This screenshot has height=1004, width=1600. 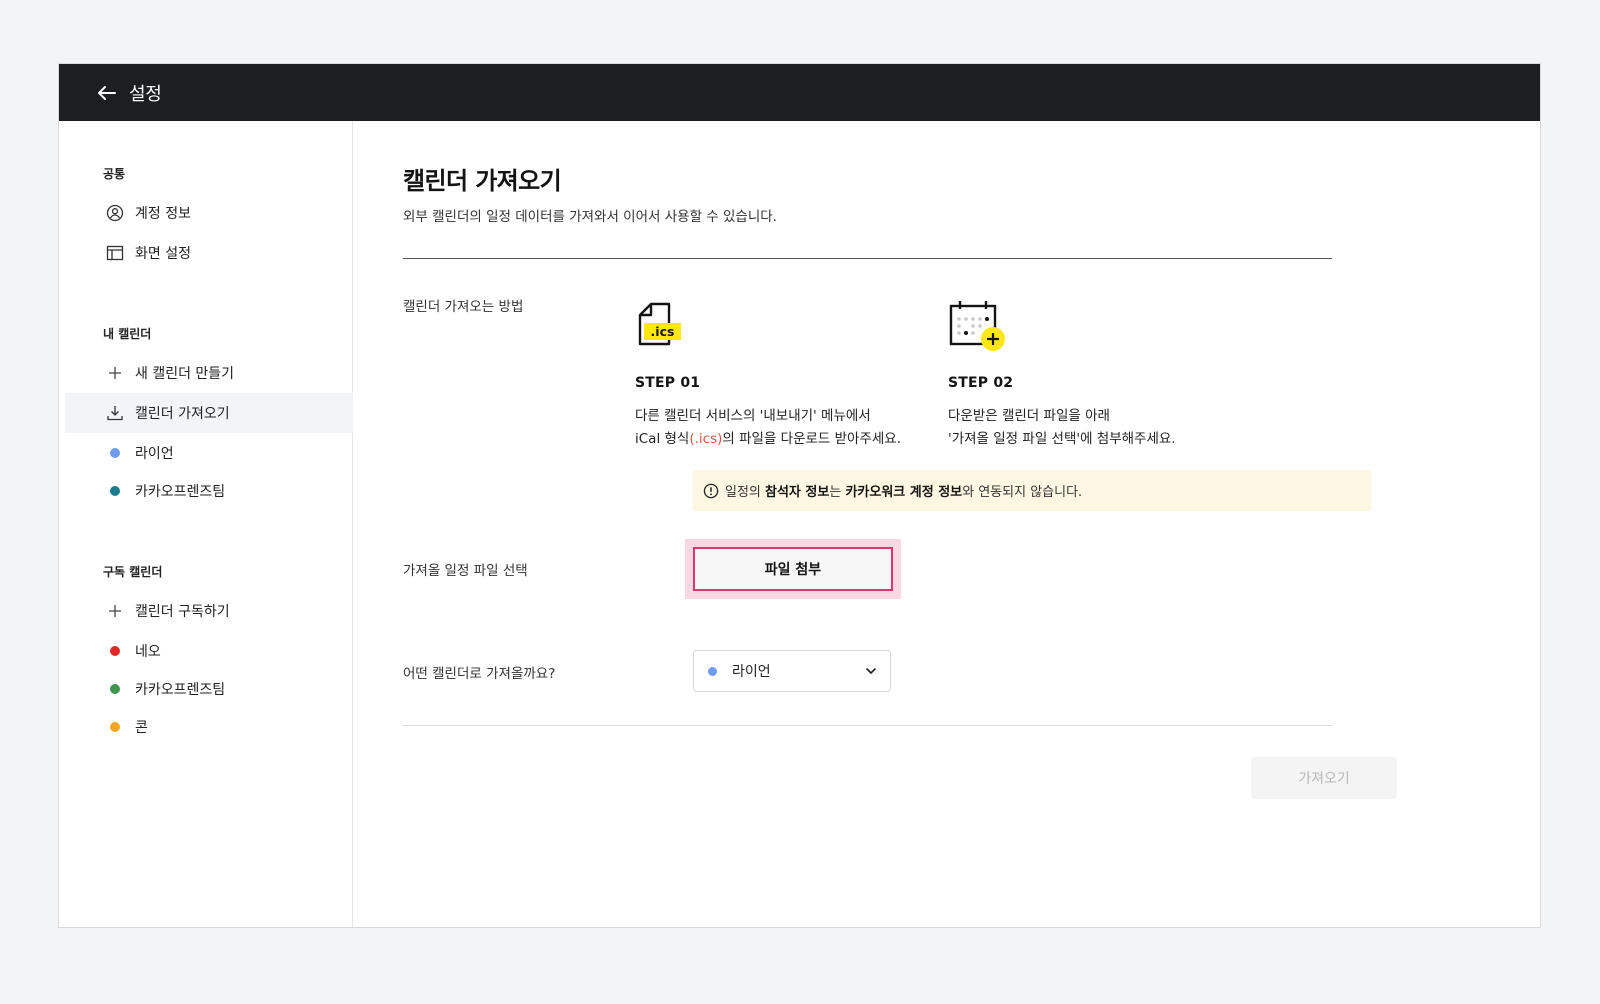 I want to click on method-label: 캘린더 가져오는 방법, so click(x=463, y=307).